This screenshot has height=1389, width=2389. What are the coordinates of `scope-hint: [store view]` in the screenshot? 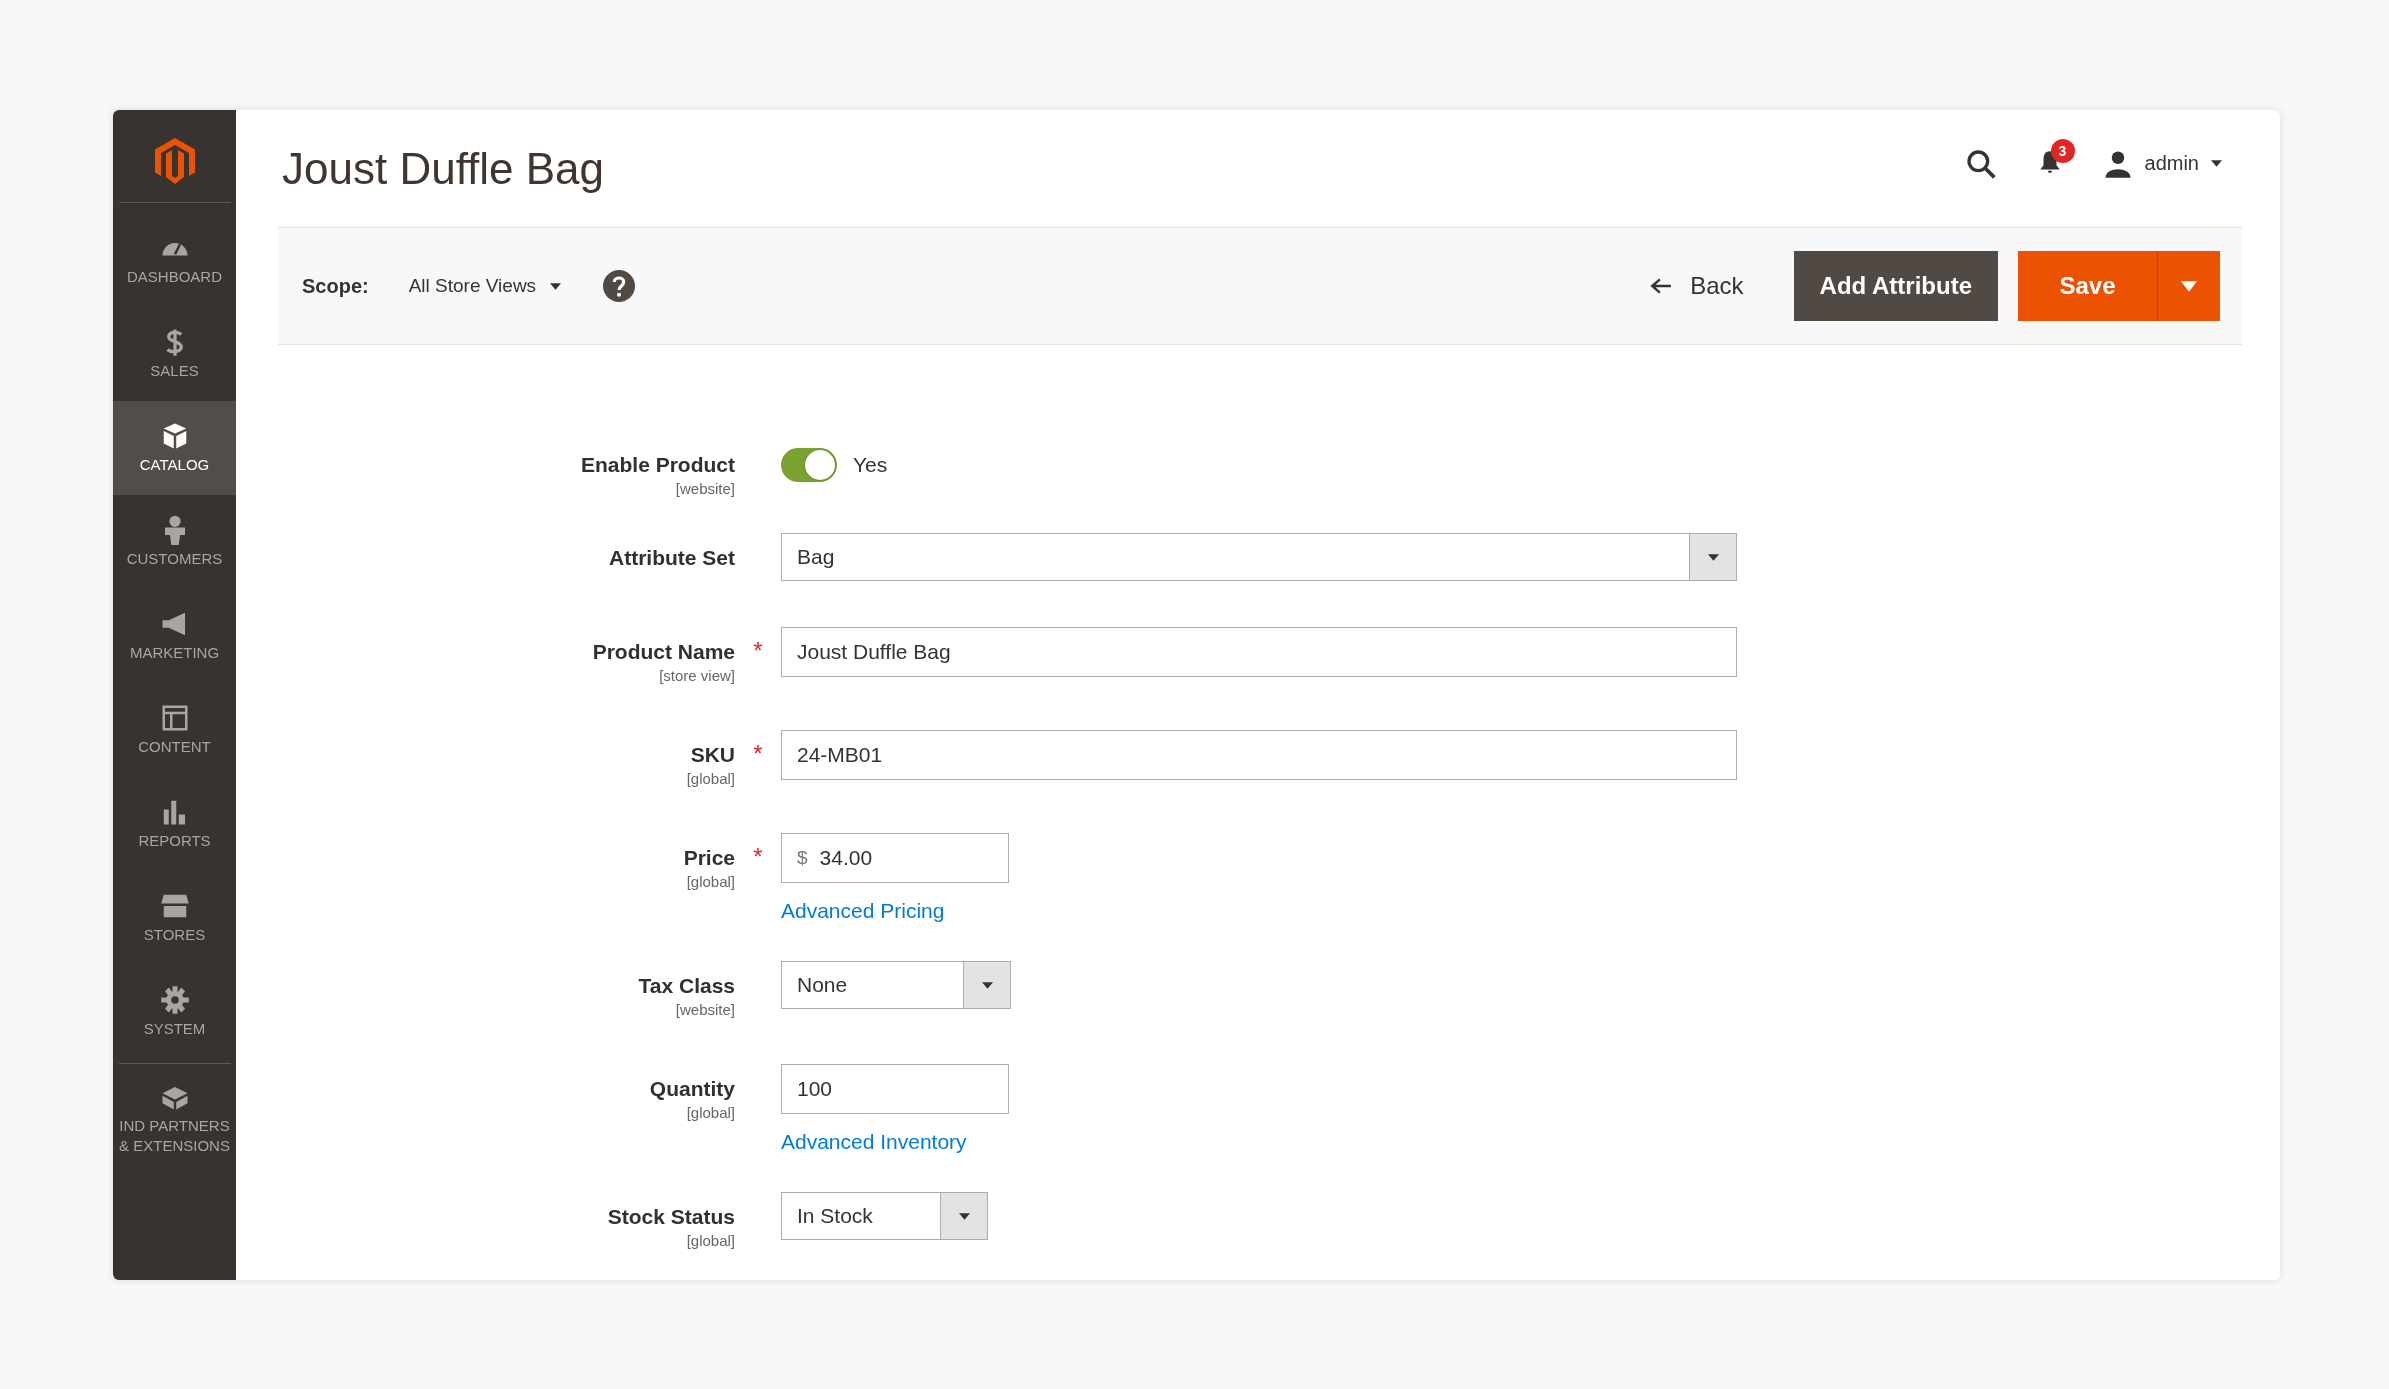 It's located at (697, 675).